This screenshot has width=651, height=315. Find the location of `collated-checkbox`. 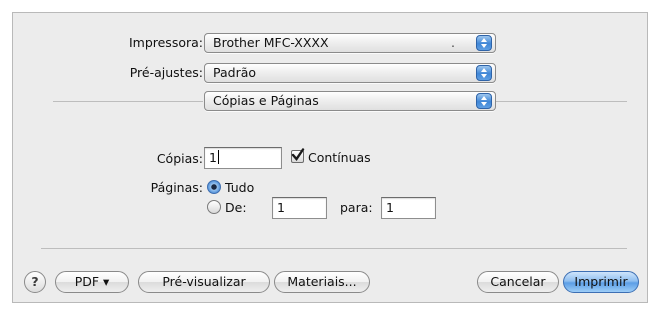

collated-checkbox is located at coordinates (298, 155).